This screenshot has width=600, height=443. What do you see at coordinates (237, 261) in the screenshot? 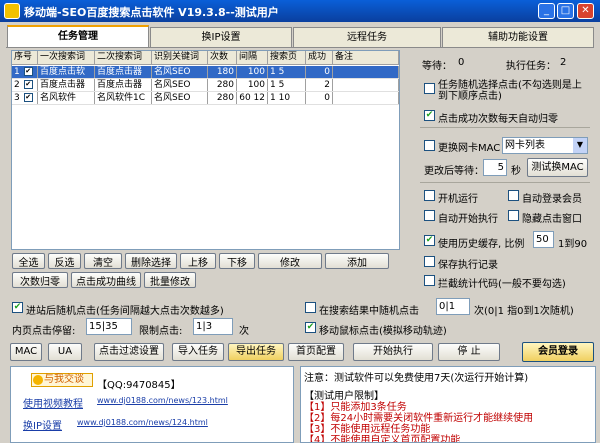
I see `move-down-button: 下移` at bounding box center [237, 261].